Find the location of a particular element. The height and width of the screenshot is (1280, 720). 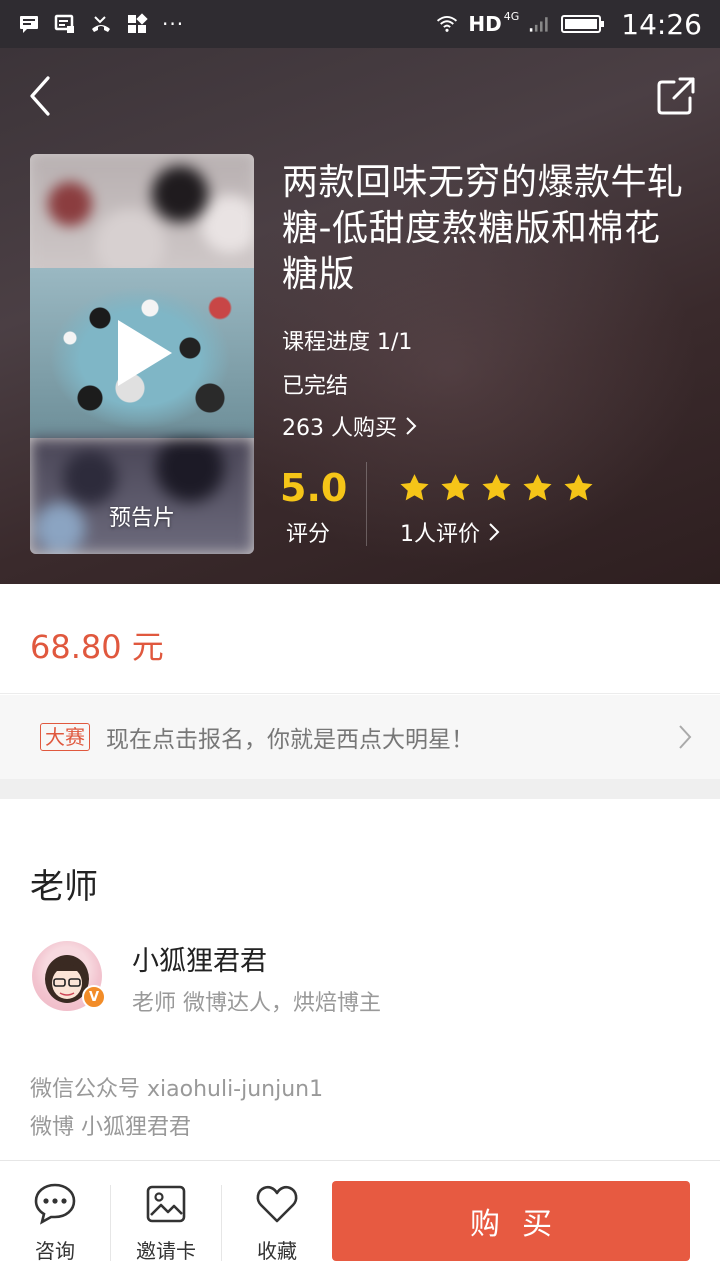

teacher-heading: 老师 is located at coordinates (64, 887).